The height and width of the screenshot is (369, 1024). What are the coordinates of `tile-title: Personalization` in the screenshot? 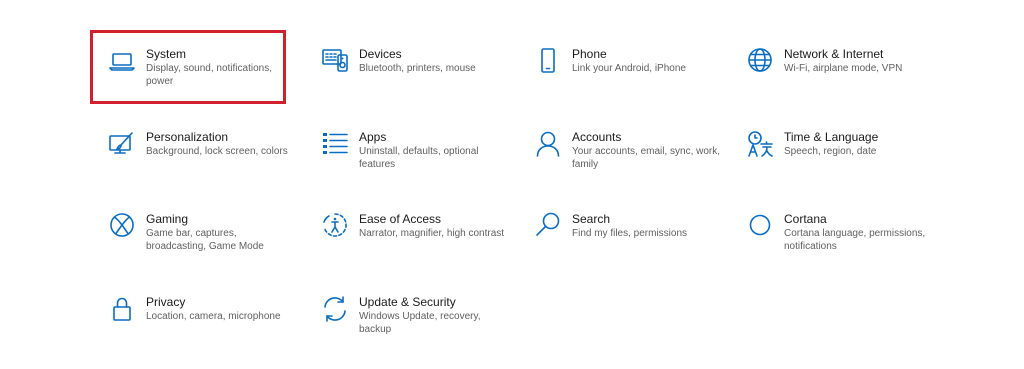 It's located at (187, 137).